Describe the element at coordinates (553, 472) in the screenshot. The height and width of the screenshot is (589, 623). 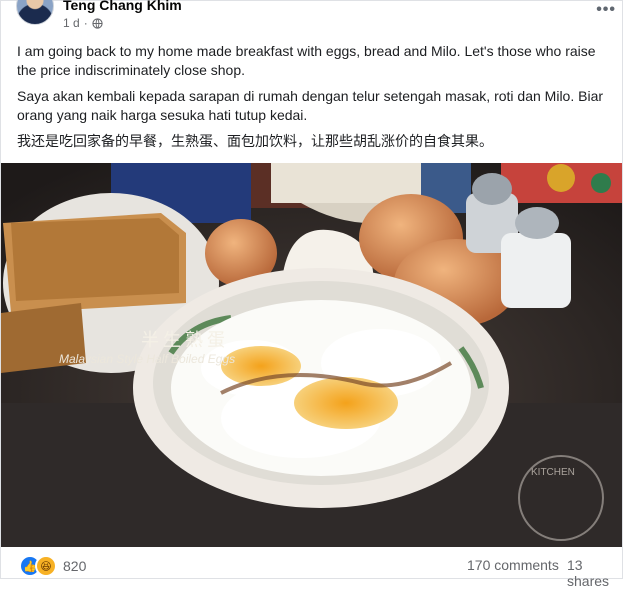
I see `photo-watermark: KITCHEN` at that location.